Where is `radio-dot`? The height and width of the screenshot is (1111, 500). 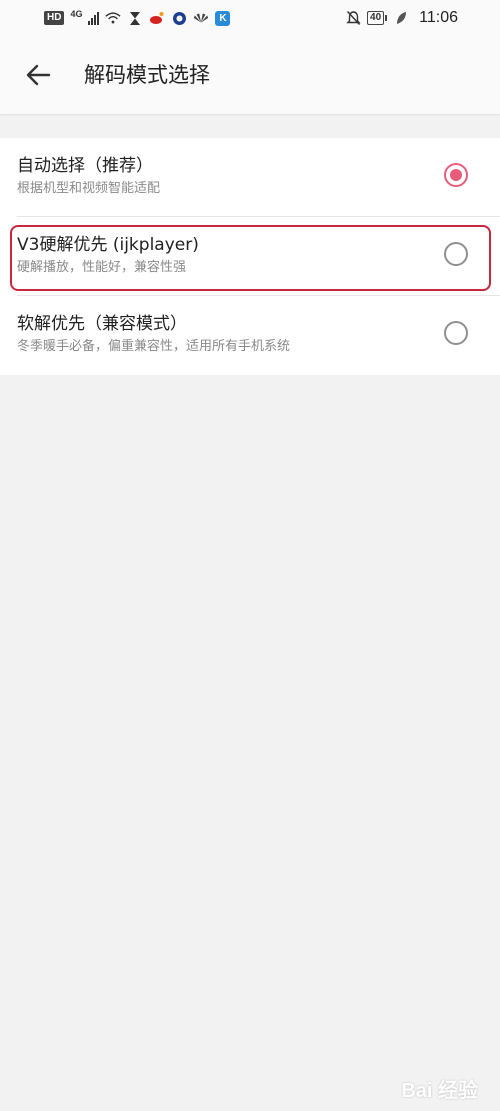
radio-dot is located at coordinates (456, 175).